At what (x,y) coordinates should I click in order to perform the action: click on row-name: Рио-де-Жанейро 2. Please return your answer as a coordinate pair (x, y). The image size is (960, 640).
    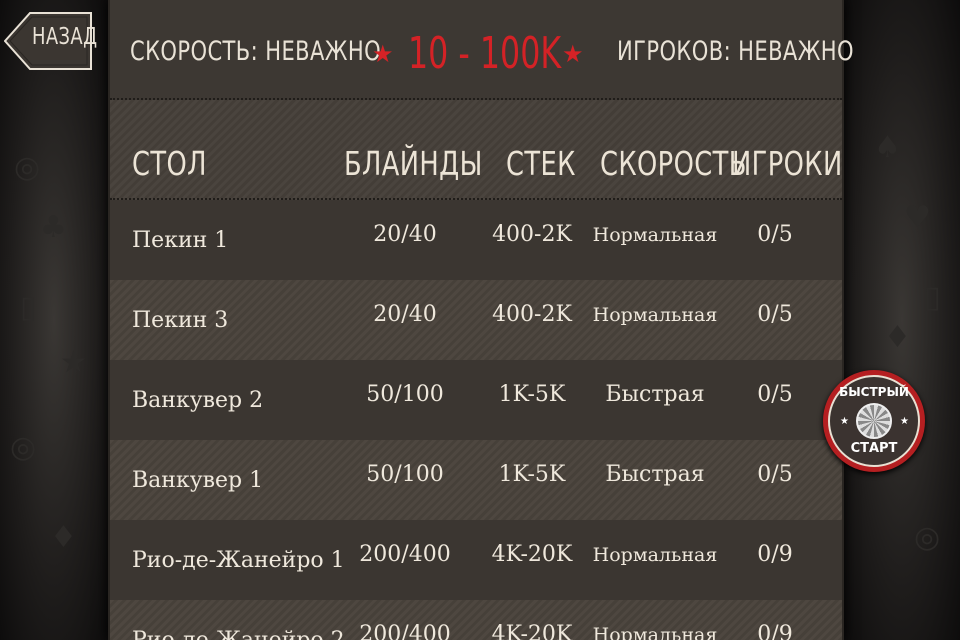
    Looking at the image, I should click on (238, 634).